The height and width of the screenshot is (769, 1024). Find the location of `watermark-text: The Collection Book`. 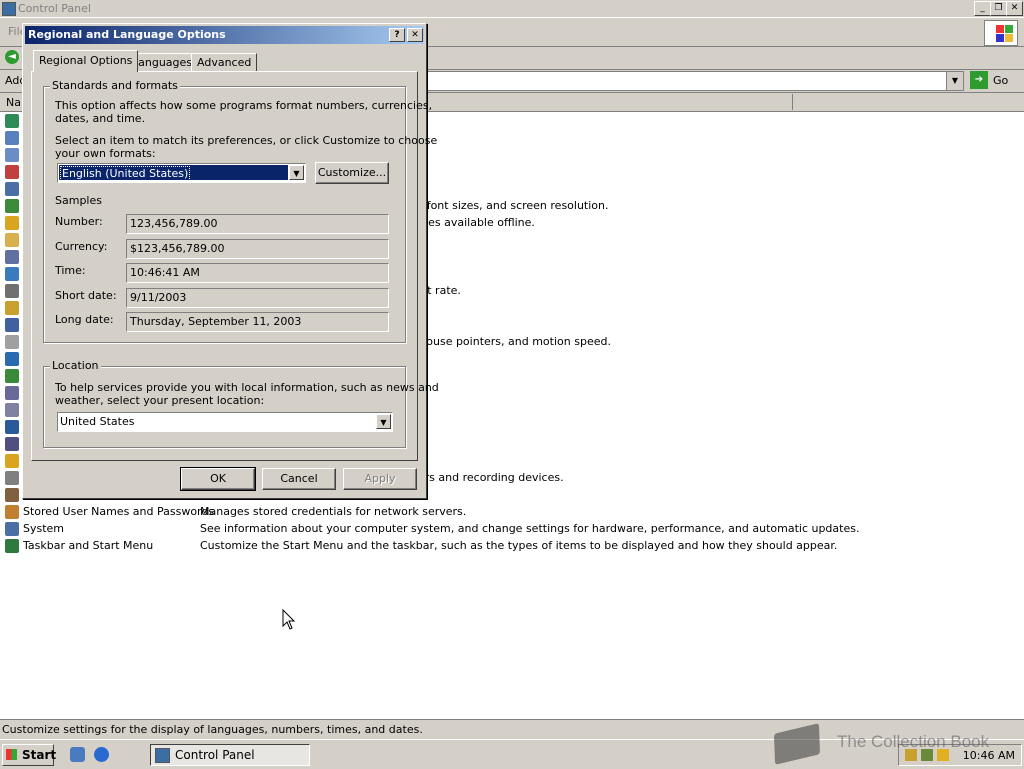

watermark-text: The Collection Book is located at coordinates (913, 741).